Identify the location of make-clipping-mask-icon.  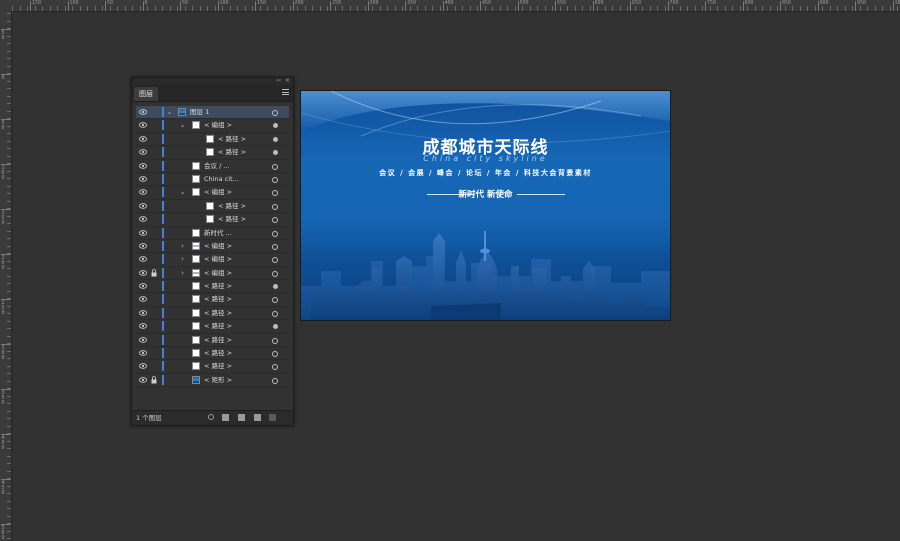
(241, 417).